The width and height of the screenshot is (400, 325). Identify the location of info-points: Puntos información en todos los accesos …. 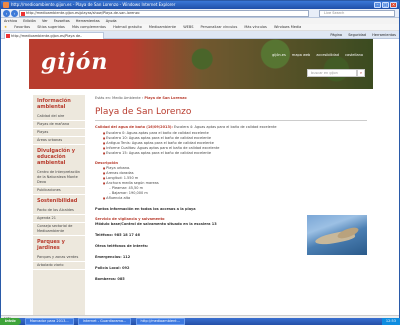
(145, 209).